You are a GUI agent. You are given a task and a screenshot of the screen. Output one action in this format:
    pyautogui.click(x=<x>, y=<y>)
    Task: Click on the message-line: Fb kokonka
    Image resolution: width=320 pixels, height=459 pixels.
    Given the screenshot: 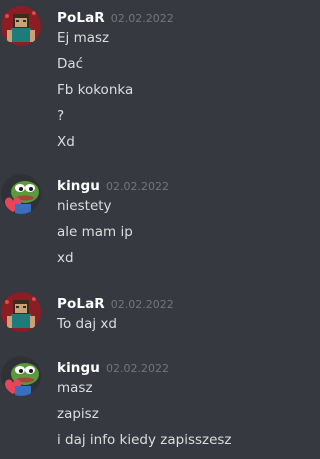 What is the action you would take?
    pyautogui.click(x=95, y=90)
    